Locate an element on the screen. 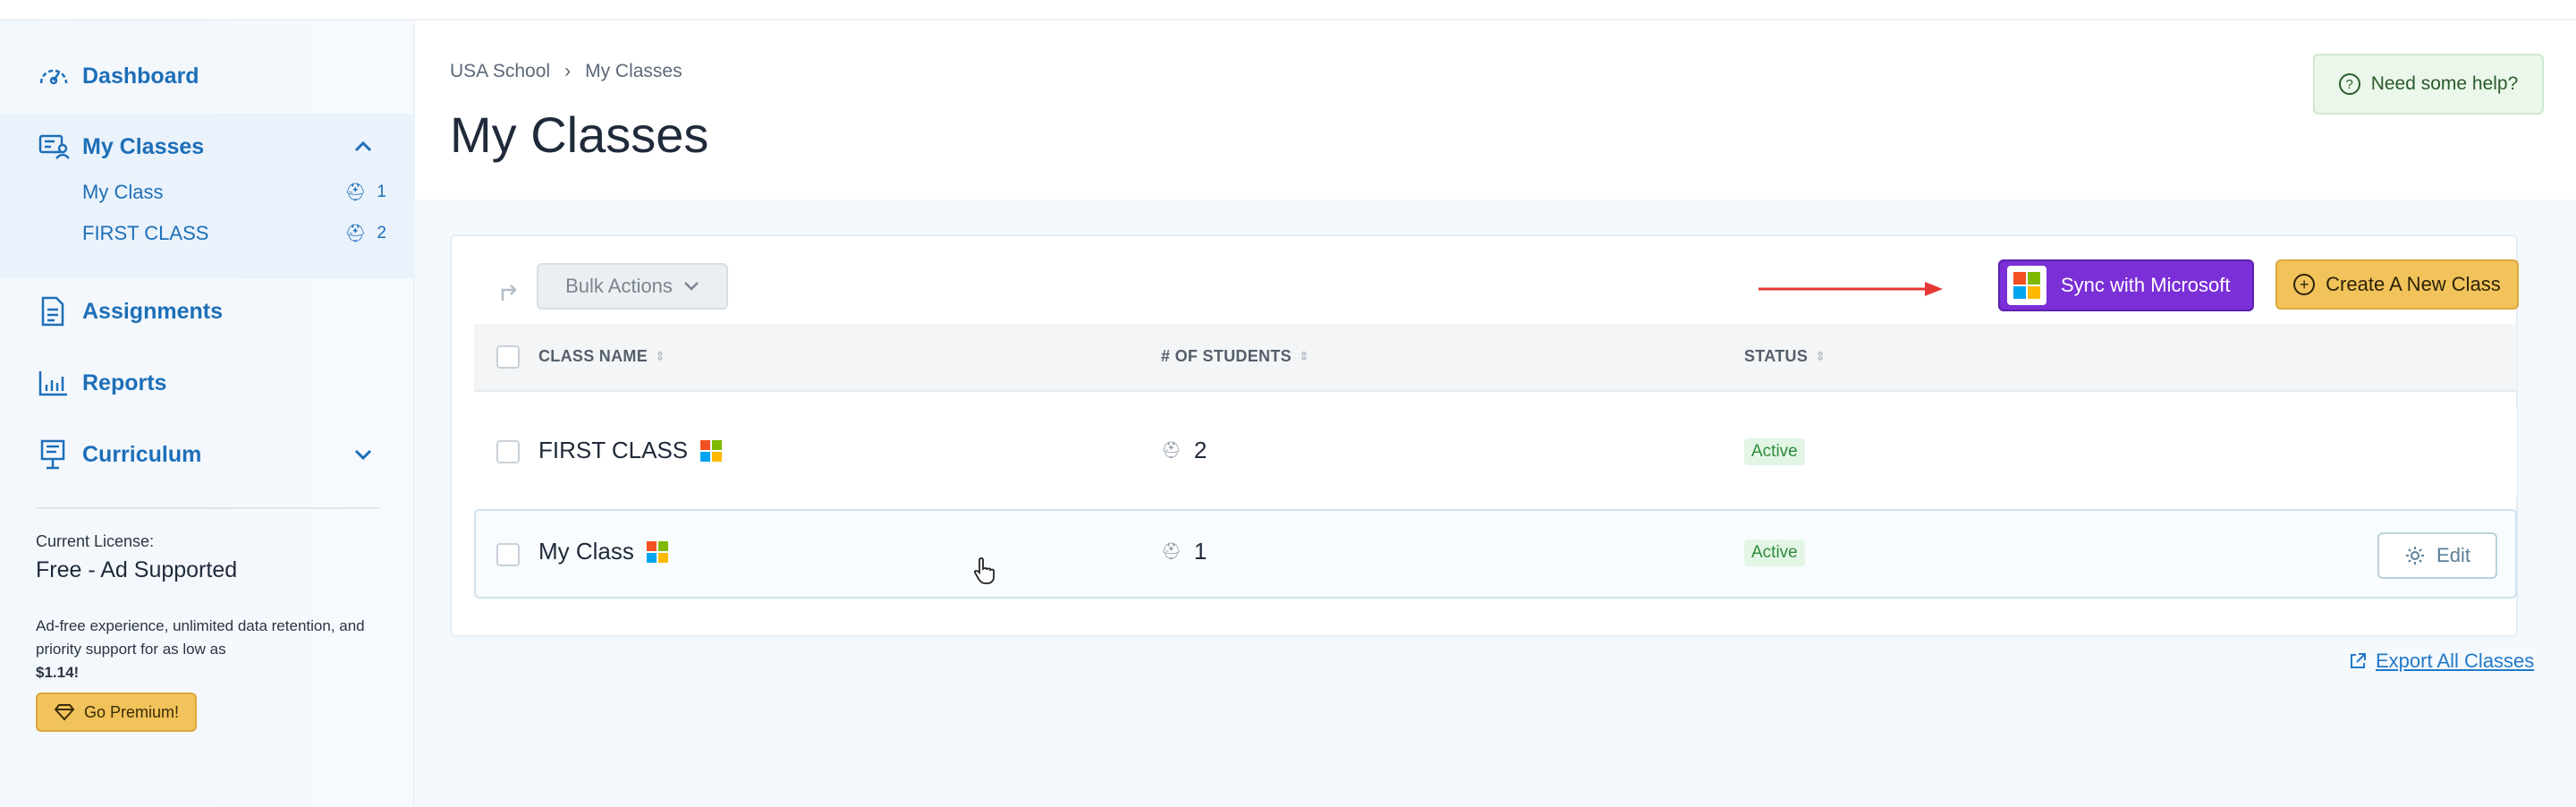  sidebar-item-dashboard: Dashboard is located at coordinates (207, 76).